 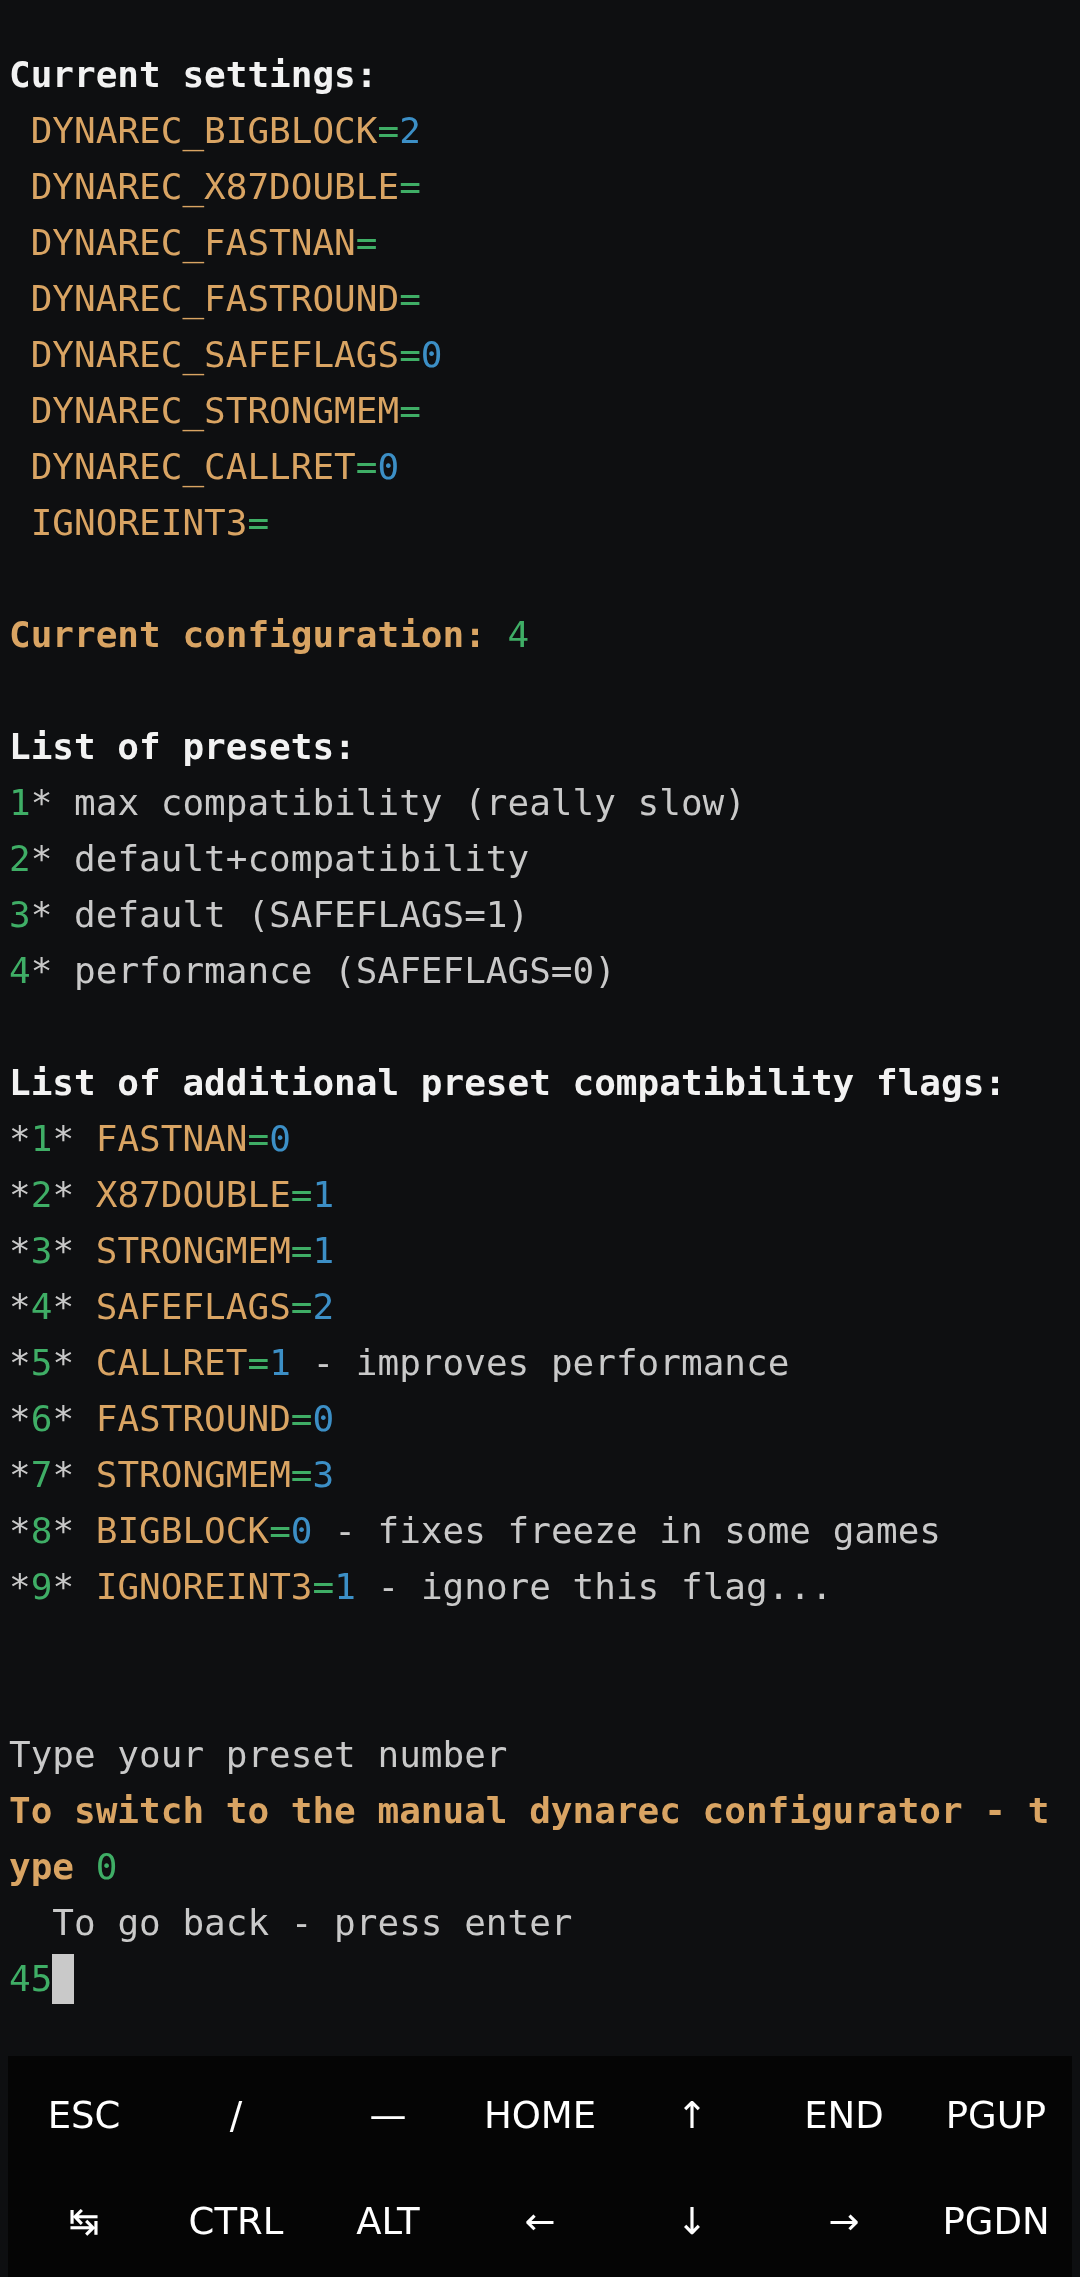 I want to click on terminal-line: Current settings:, so click(x=194, y=75).